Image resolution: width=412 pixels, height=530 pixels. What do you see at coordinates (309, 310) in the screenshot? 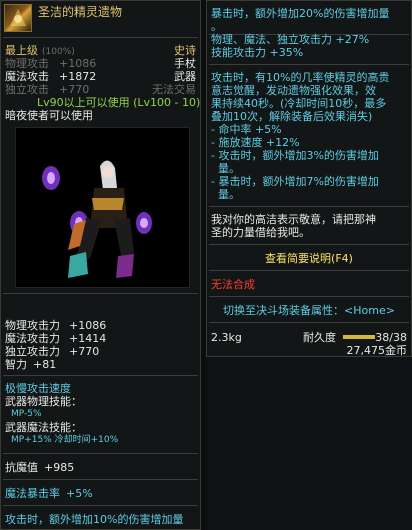
I see `switch-pvp-stats-button: 切换至决斗场装备属性：<Home>` at bounding box center [309, 310].